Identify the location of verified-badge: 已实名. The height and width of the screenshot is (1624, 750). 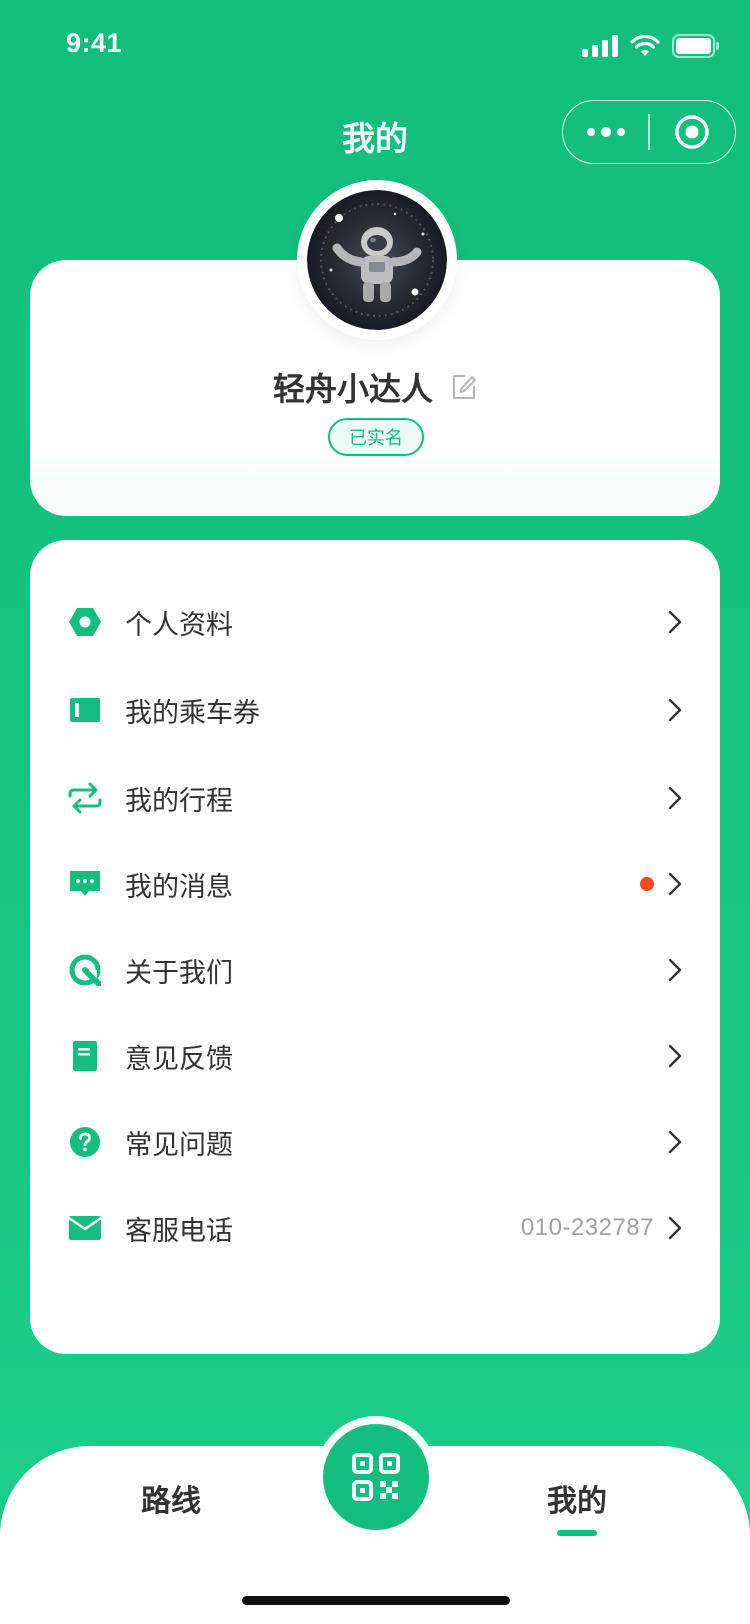
(376, 437).